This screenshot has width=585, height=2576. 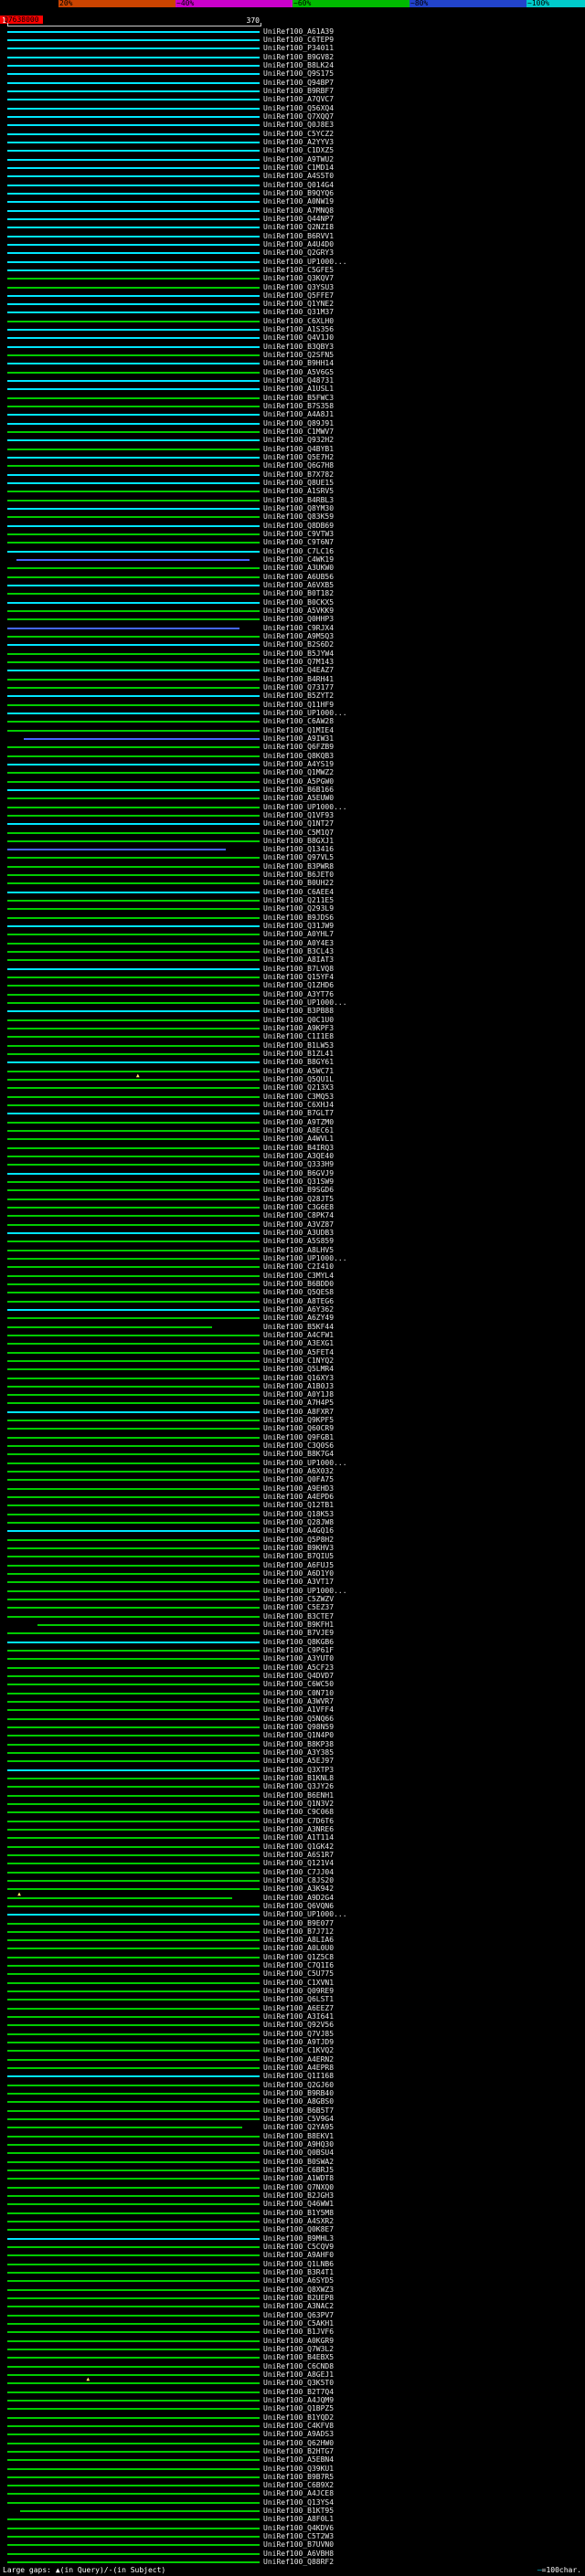 I want to click on hit-label: UniRef100_Q2GJ60, so click(x=299, y=2085).